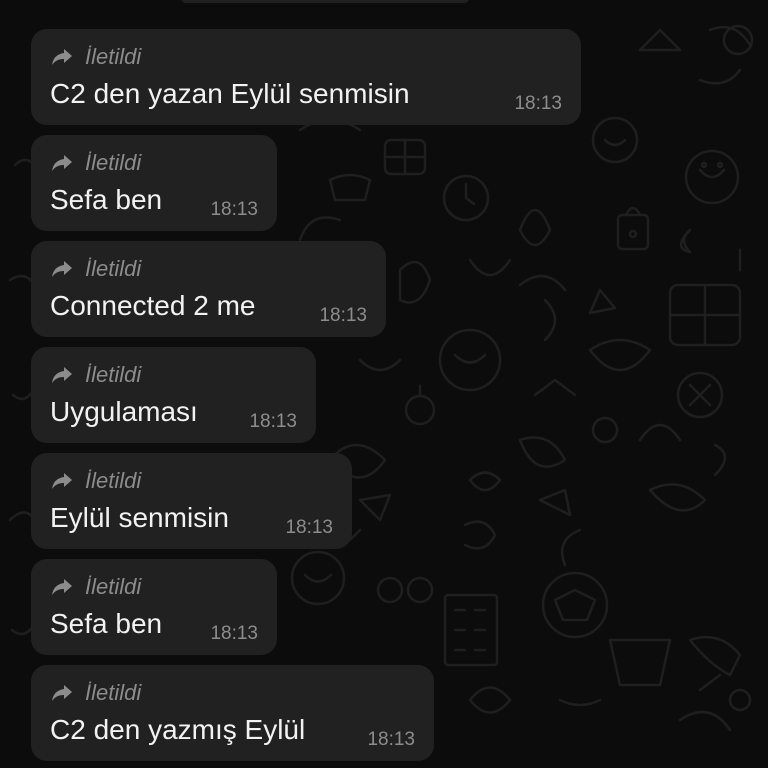  What do you see at coordinates (232, 713) in the screenshot?
I see `message-bubble: İletildi C2 den yazmış Eylül 18:13` at bounding box center [232, 713].